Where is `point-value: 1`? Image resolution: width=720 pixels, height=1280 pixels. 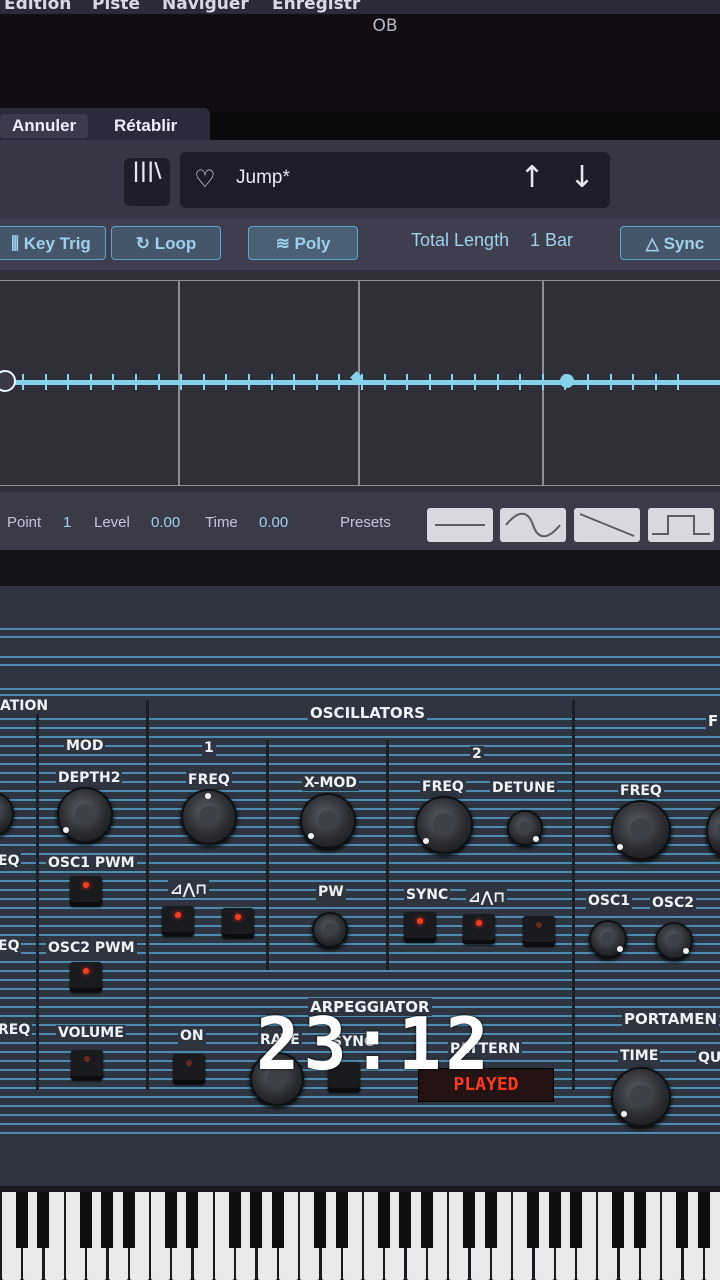 point-value: 1 is located at coordinates (67, 522).